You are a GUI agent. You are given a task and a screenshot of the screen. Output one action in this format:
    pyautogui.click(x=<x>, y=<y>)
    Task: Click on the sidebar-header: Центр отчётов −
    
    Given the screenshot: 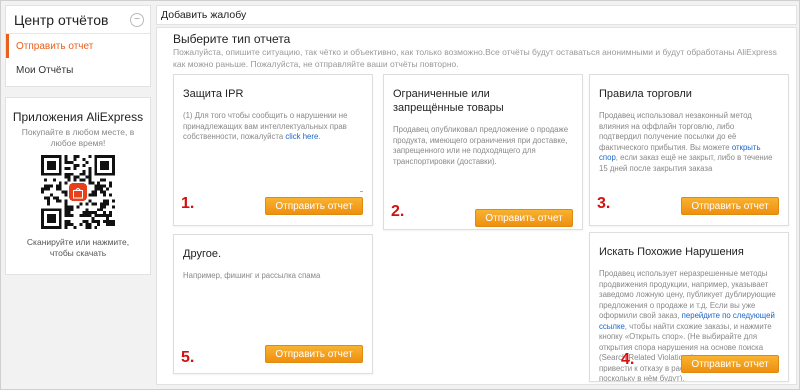 What is the action you would take?
    pyautogui.click(x=78, y=20)
    